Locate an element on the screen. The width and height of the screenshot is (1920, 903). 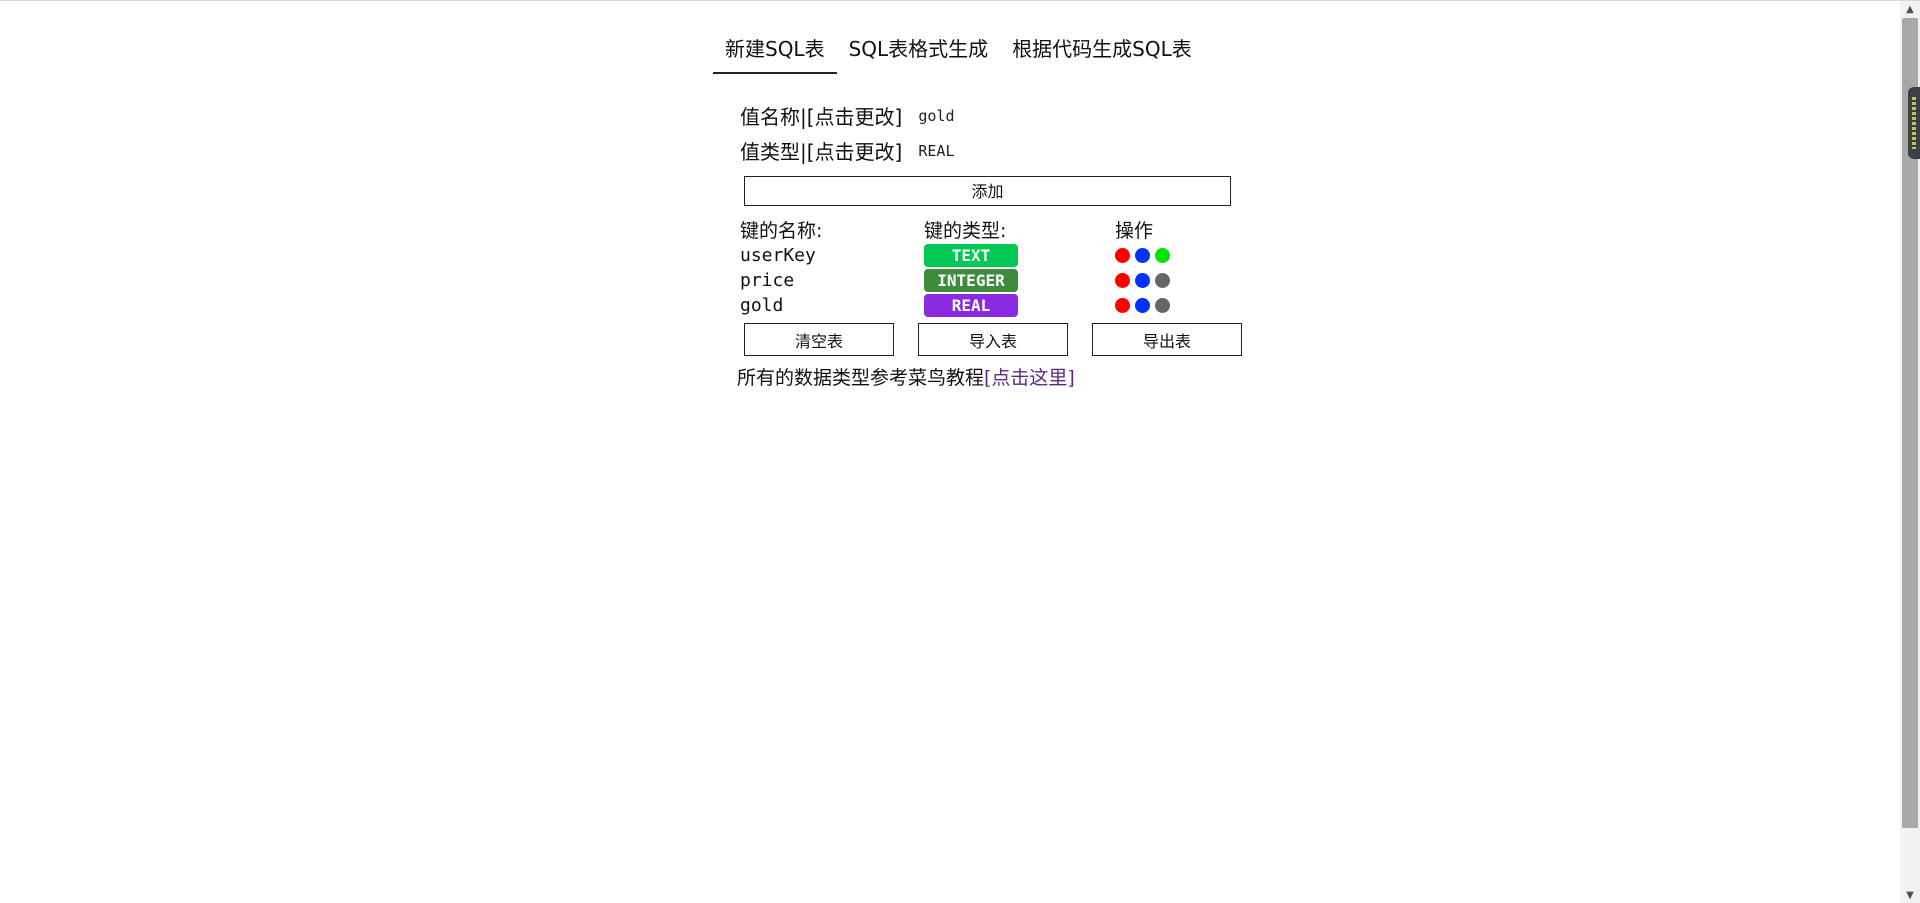
key-type-cell: REAL is located at coordinates (1019, 305).